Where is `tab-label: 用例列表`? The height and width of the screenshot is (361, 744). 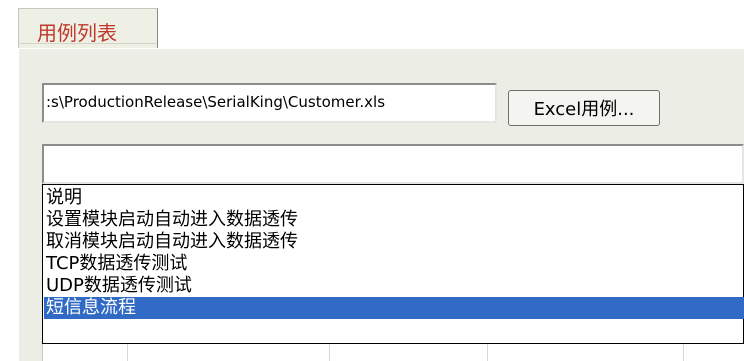 tab-label: 用例列表 is located at coordinates (77, 33).